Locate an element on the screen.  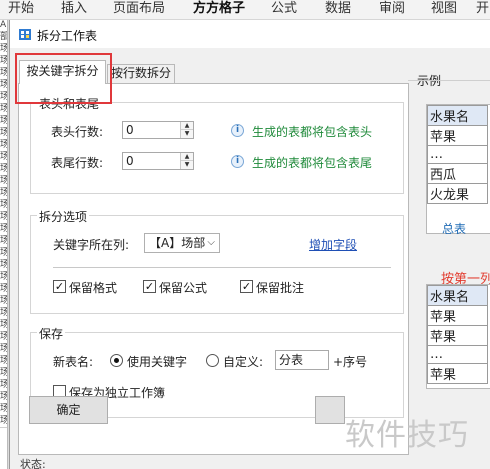
ribbon-tab-fangfang: 方方格子 is located at coordinates (219, 10).